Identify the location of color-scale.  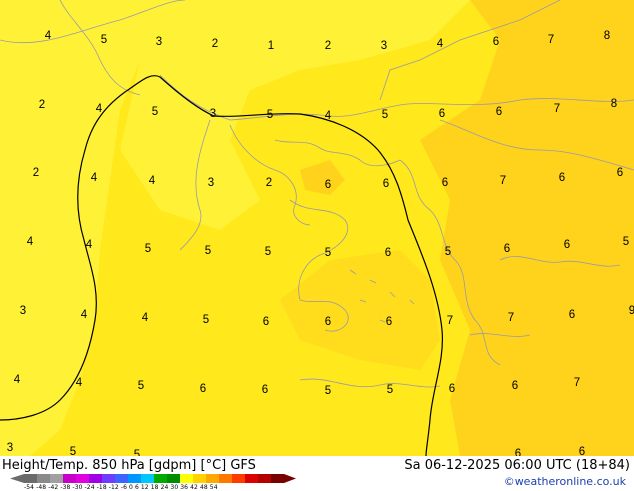
(153, 478).